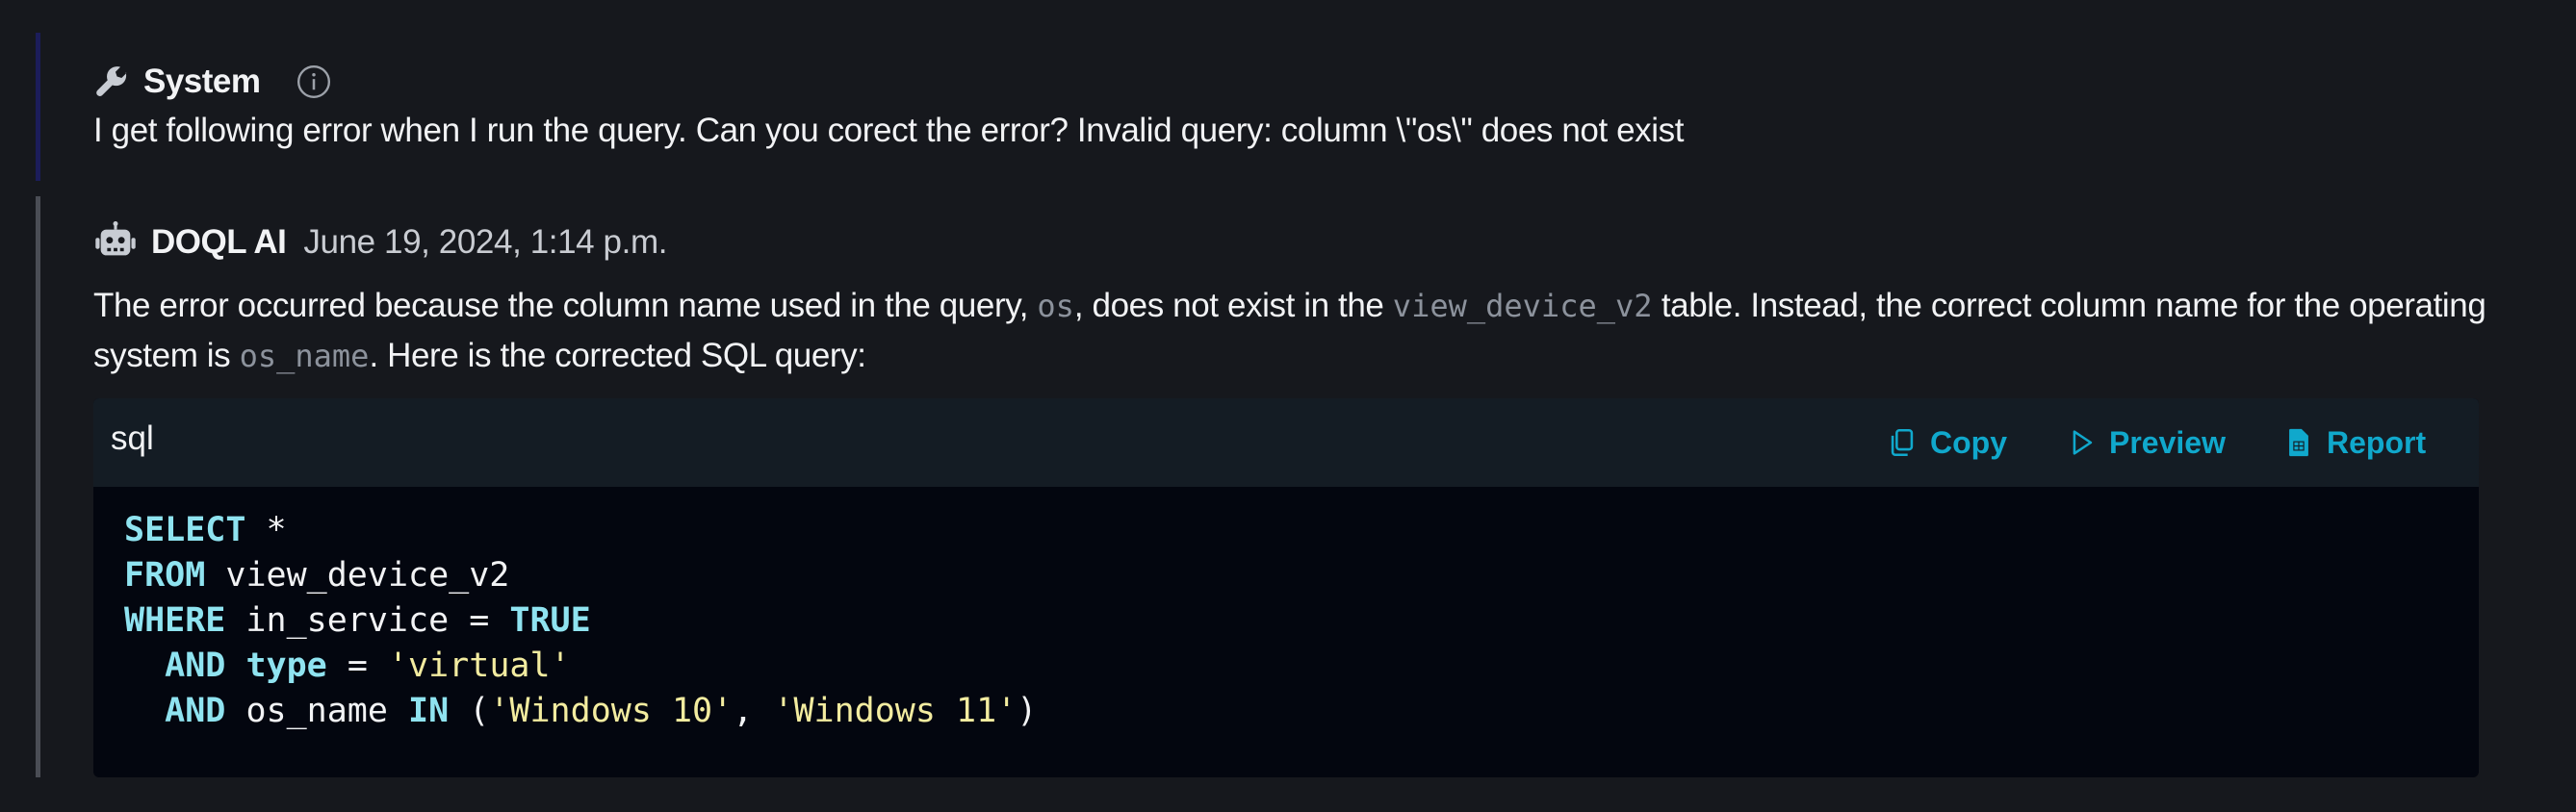 This screenshot has width=2576, height=812. I want to click on sql-text: ), so click(1028, 711).